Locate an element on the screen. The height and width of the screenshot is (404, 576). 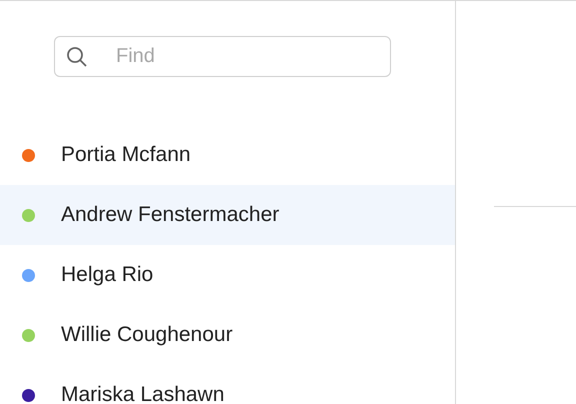
contact-name: Andrew Fenstermacher is located at coordinates (170, 215).